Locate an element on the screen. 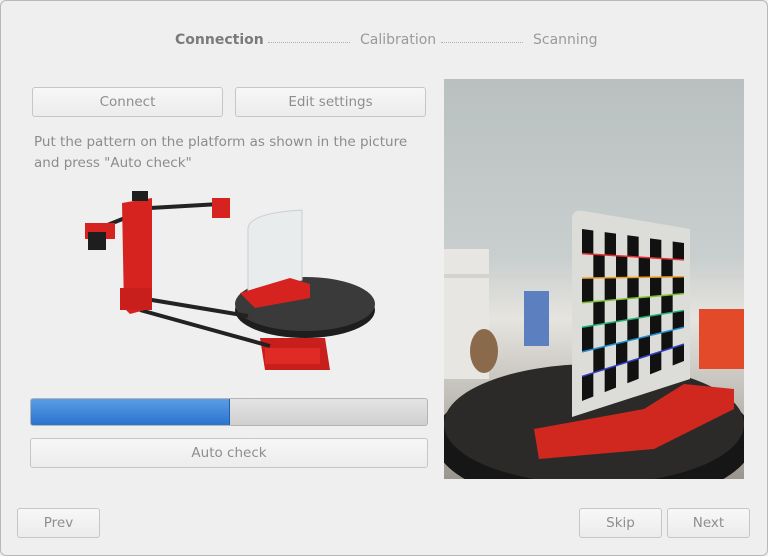 The image size is (768, 556). step-indicator: Connection Calibration Scanning is located at coordinates (384, 41).